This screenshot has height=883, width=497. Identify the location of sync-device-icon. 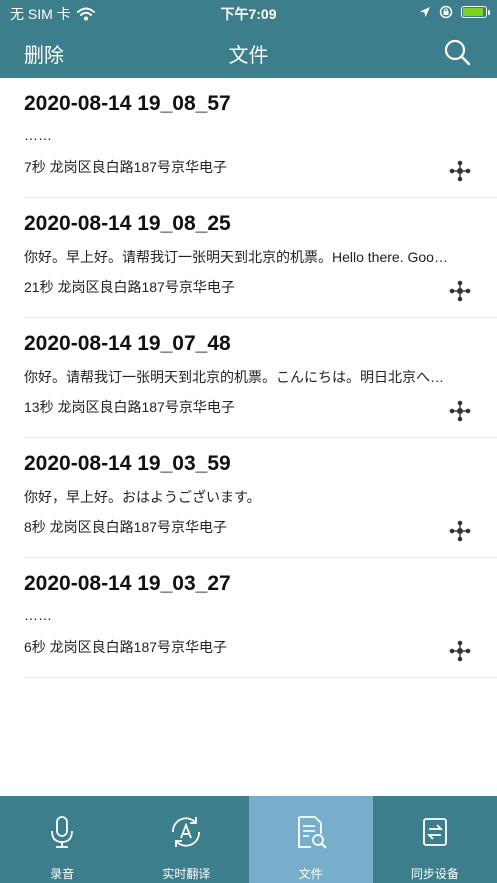
(434, 832).